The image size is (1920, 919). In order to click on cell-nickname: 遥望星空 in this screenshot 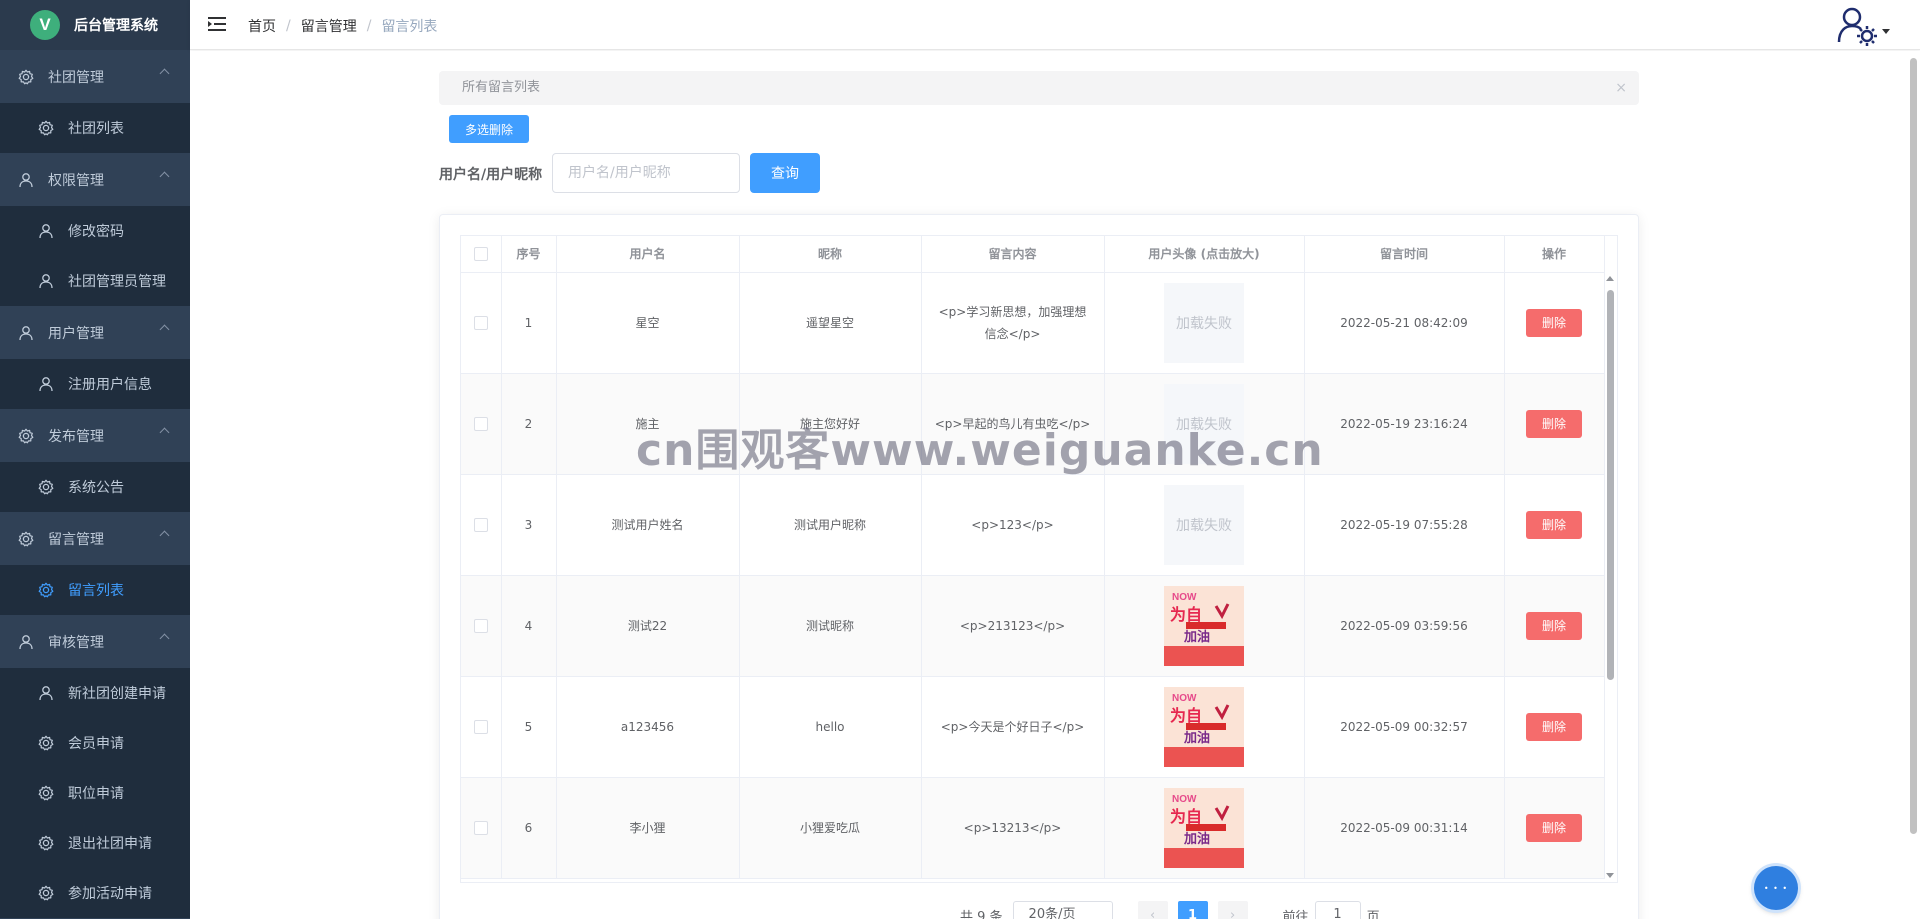, I will do `click(830, 323)`.